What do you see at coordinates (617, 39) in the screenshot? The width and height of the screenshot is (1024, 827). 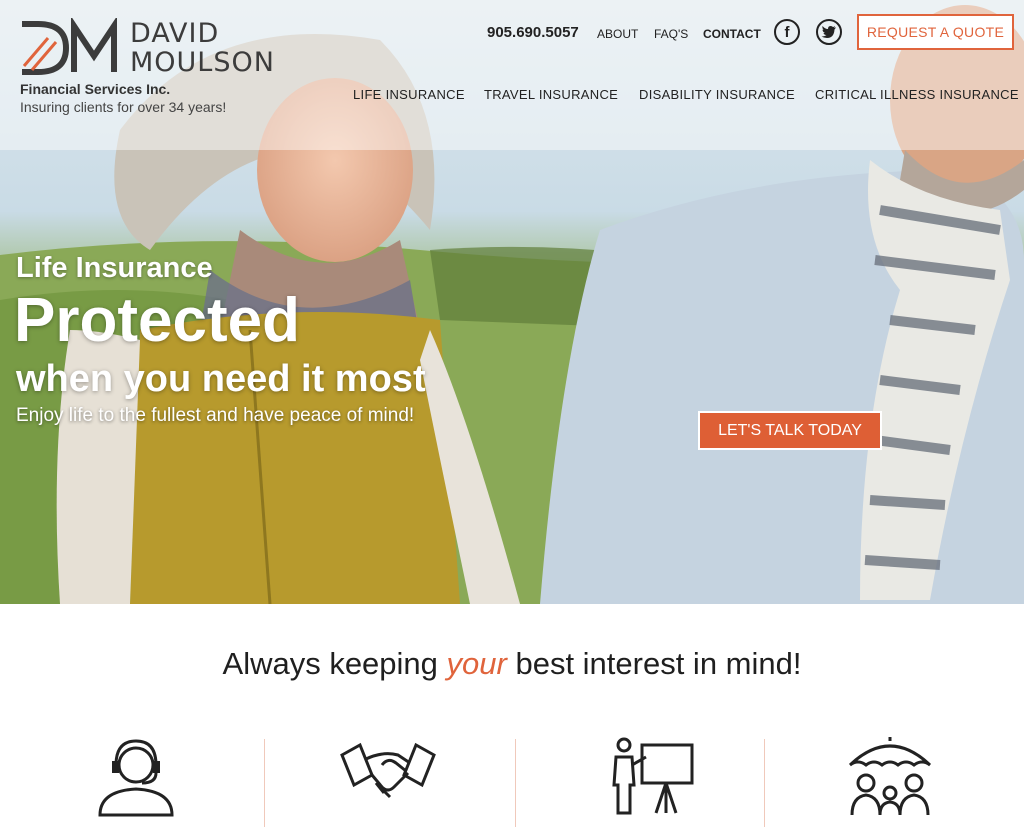 I see `about-link: ABOUT` at bounding box center [617, 39].